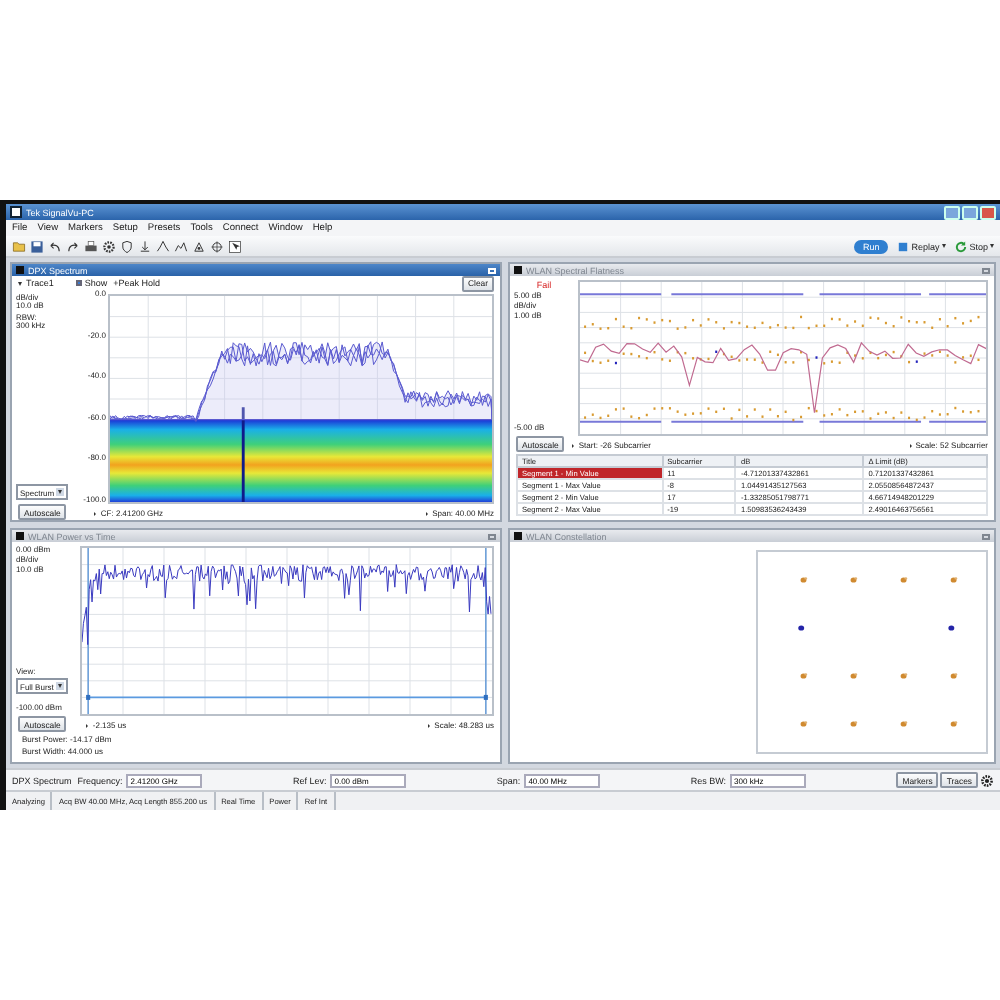 The image size is (1000, 1000). Describe the element at coordinates (970, 212) in the screenshot. I see `maximize-button` at that location.